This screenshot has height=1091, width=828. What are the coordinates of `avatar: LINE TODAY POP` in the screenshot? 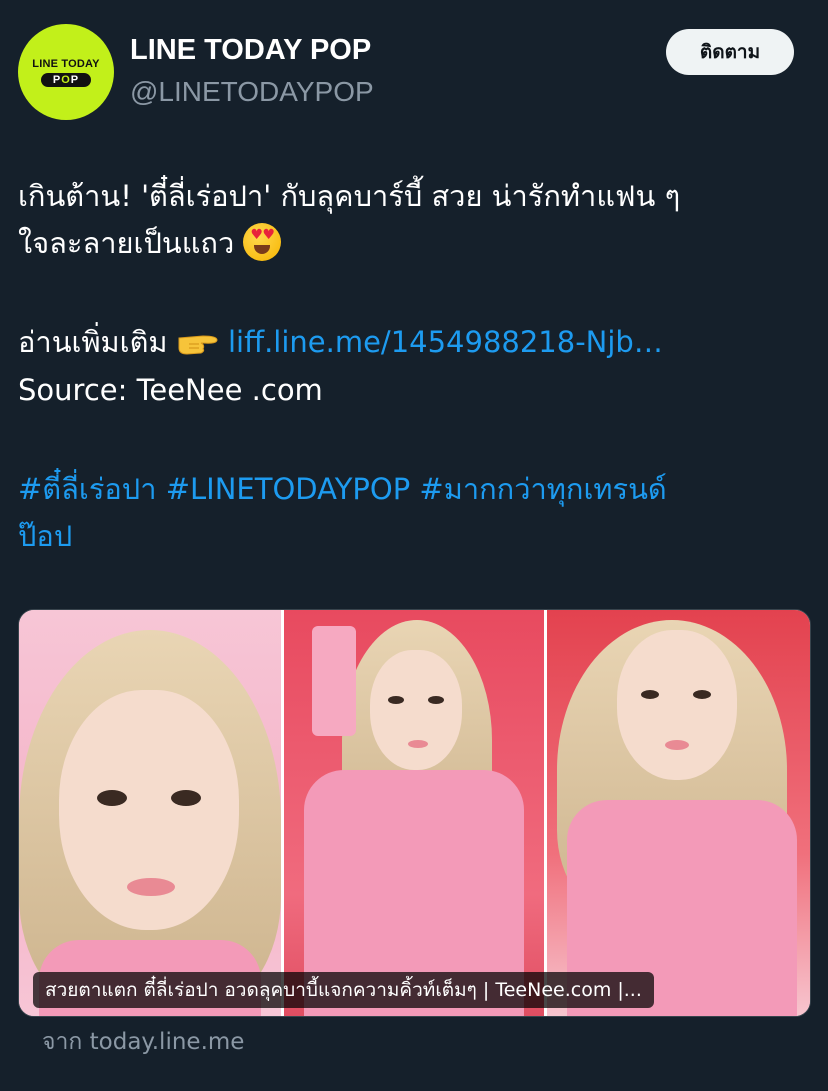 It's located at (66, 72).